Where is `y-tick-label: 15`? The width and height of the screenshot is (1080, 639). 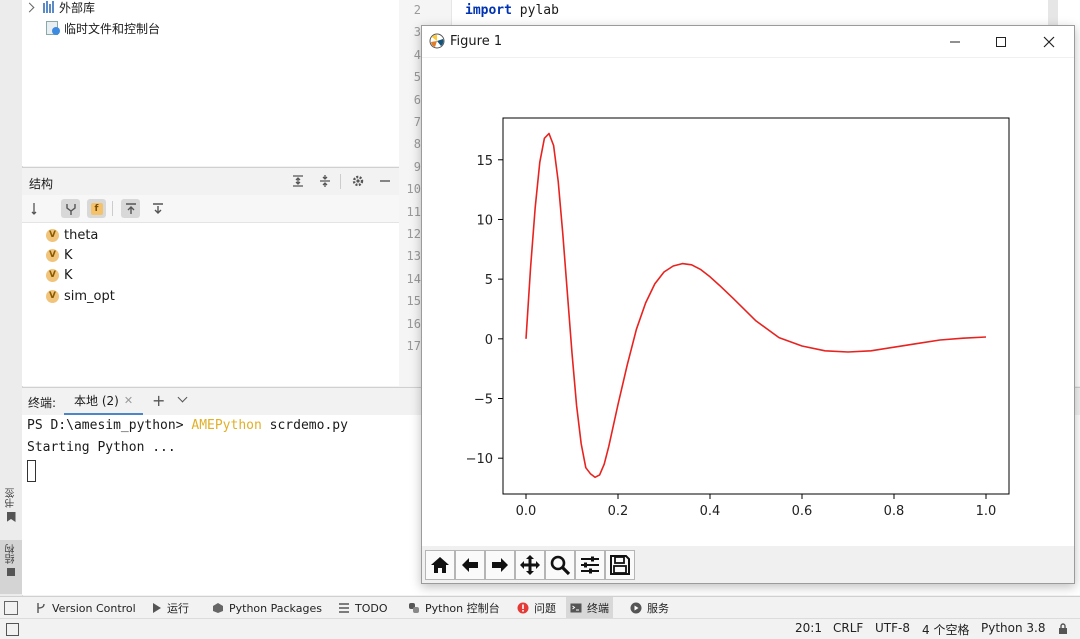
y-tick-label: 15 is located at coordinates (484, 161).